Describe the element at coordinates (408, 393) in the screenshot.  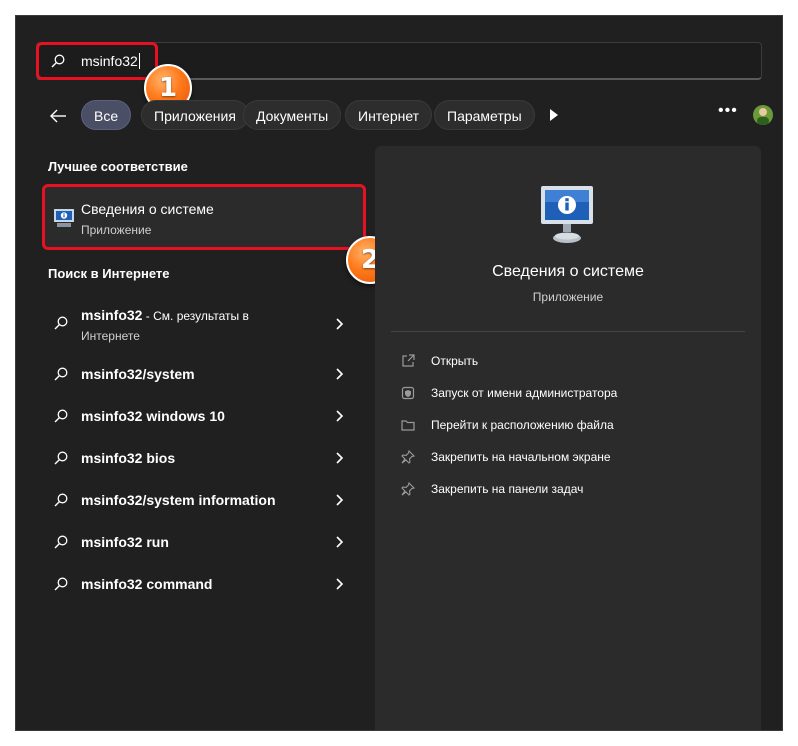
I see `admin-shield-icon` at that location.